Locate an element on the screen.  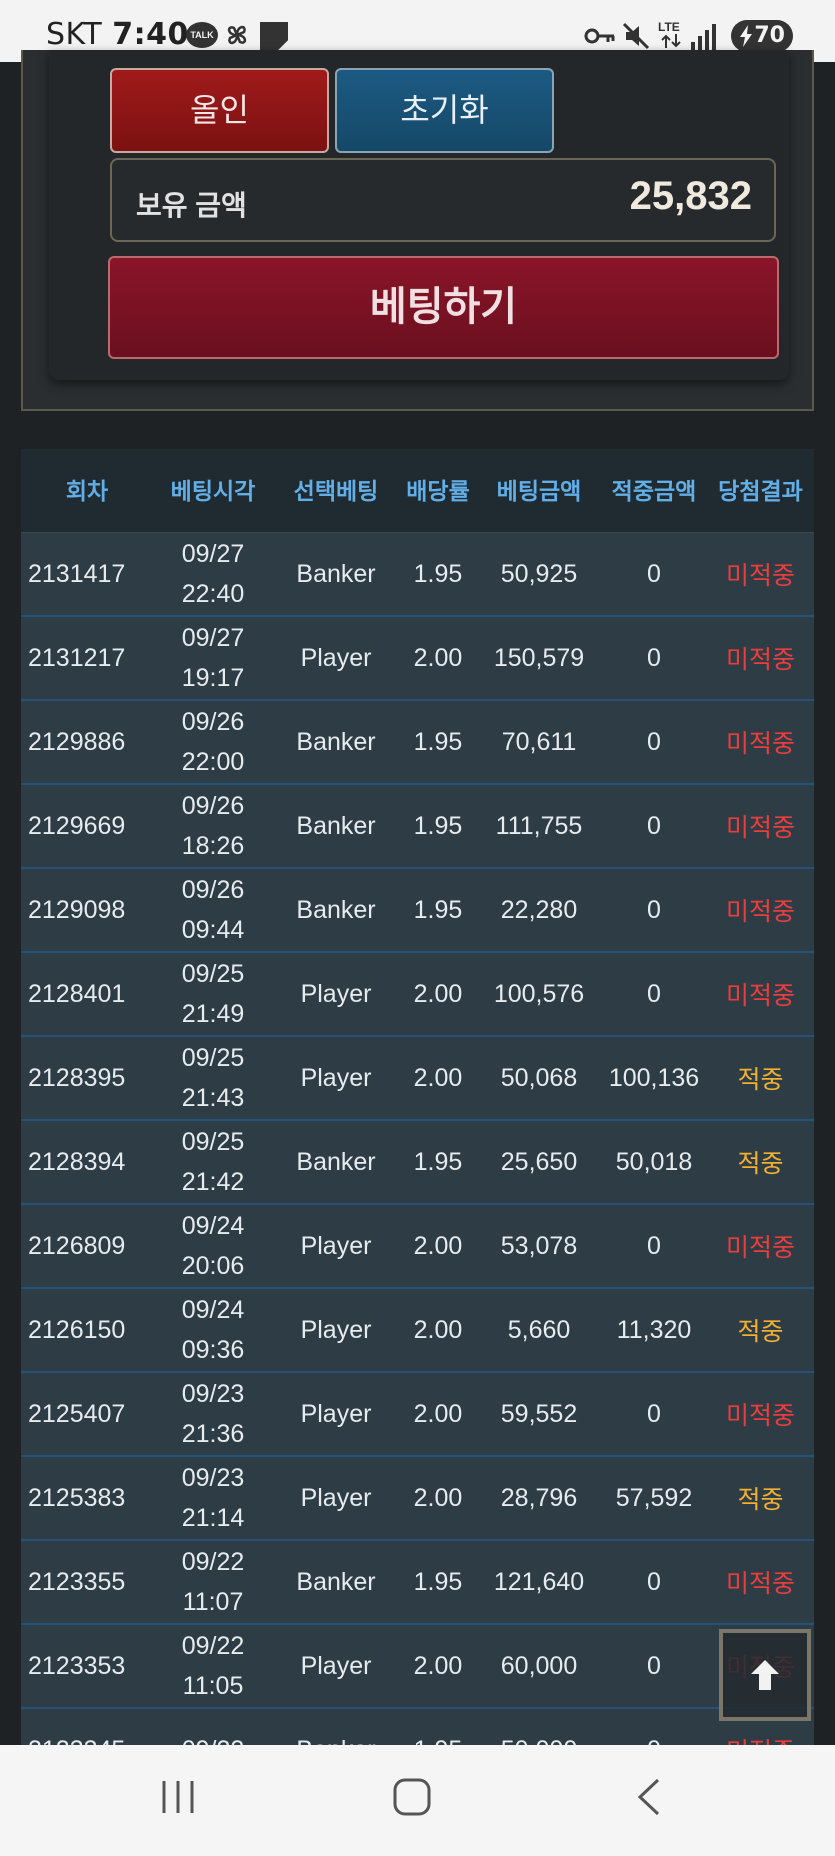
table-row: 2129098 09/26 09:44 Banker 1.95 22,280 0 미적중 is located at coordinates (417, 911).